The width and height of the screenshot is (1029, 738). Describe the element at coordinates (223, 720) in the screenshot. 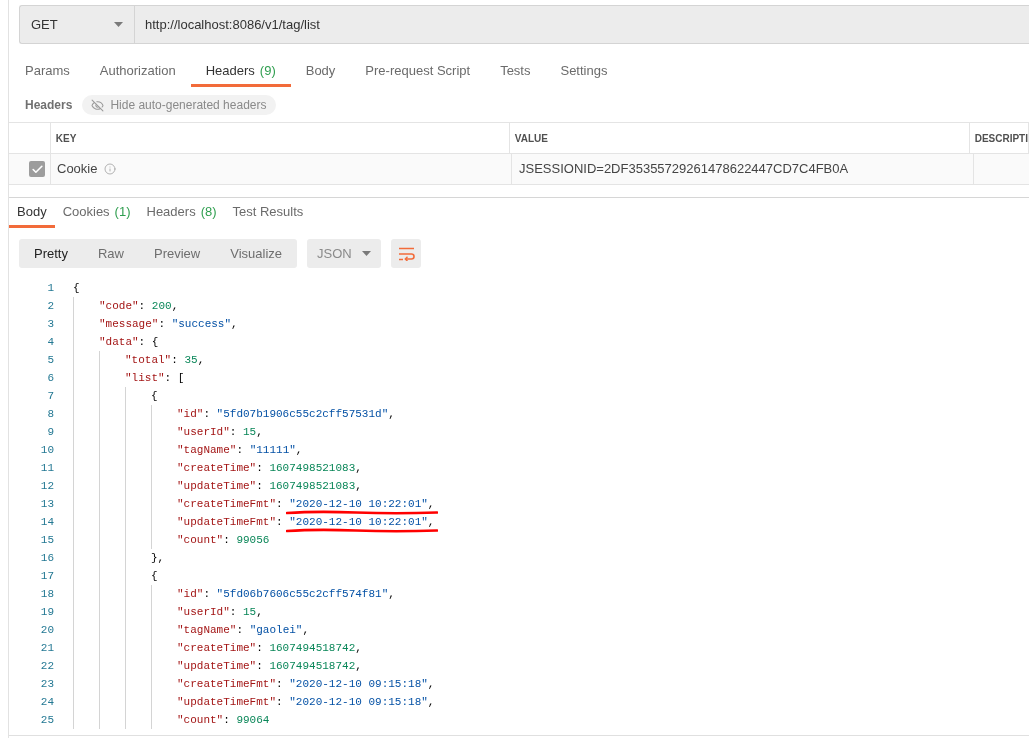

I see `code-line: "count": 99064` at that location.